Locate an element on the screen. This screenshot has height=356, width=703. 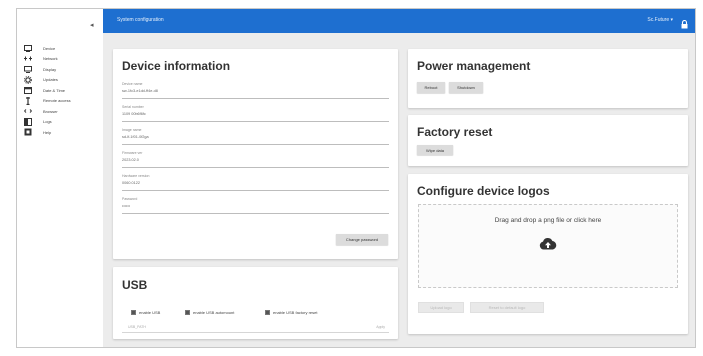
checkbox-label: enable USB is located at coordinates (150, 312).